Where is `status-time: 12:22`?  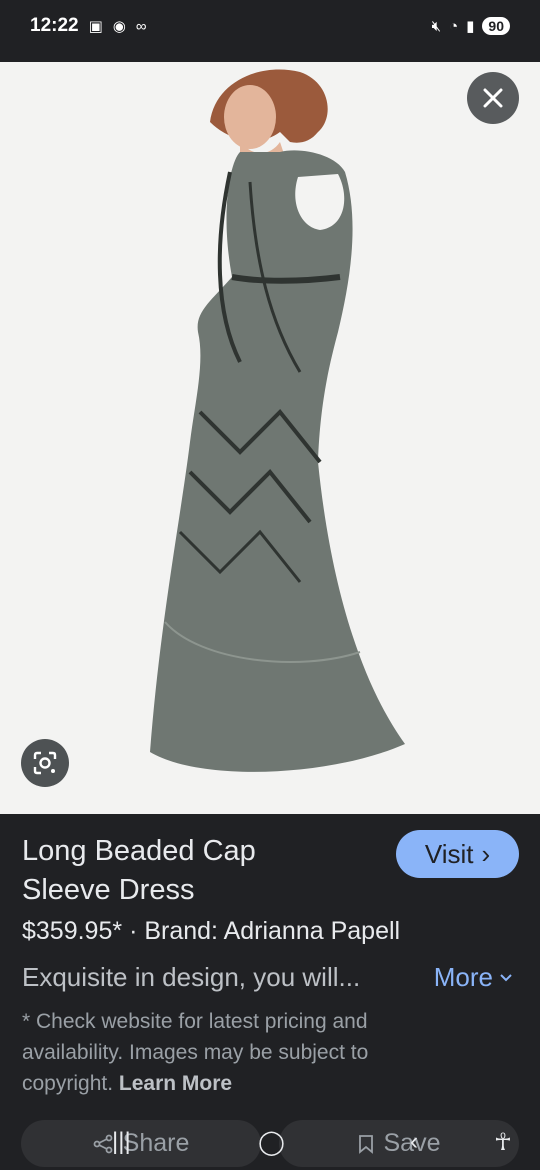 status-time: 12:22 is located at coordinates (54, 25).